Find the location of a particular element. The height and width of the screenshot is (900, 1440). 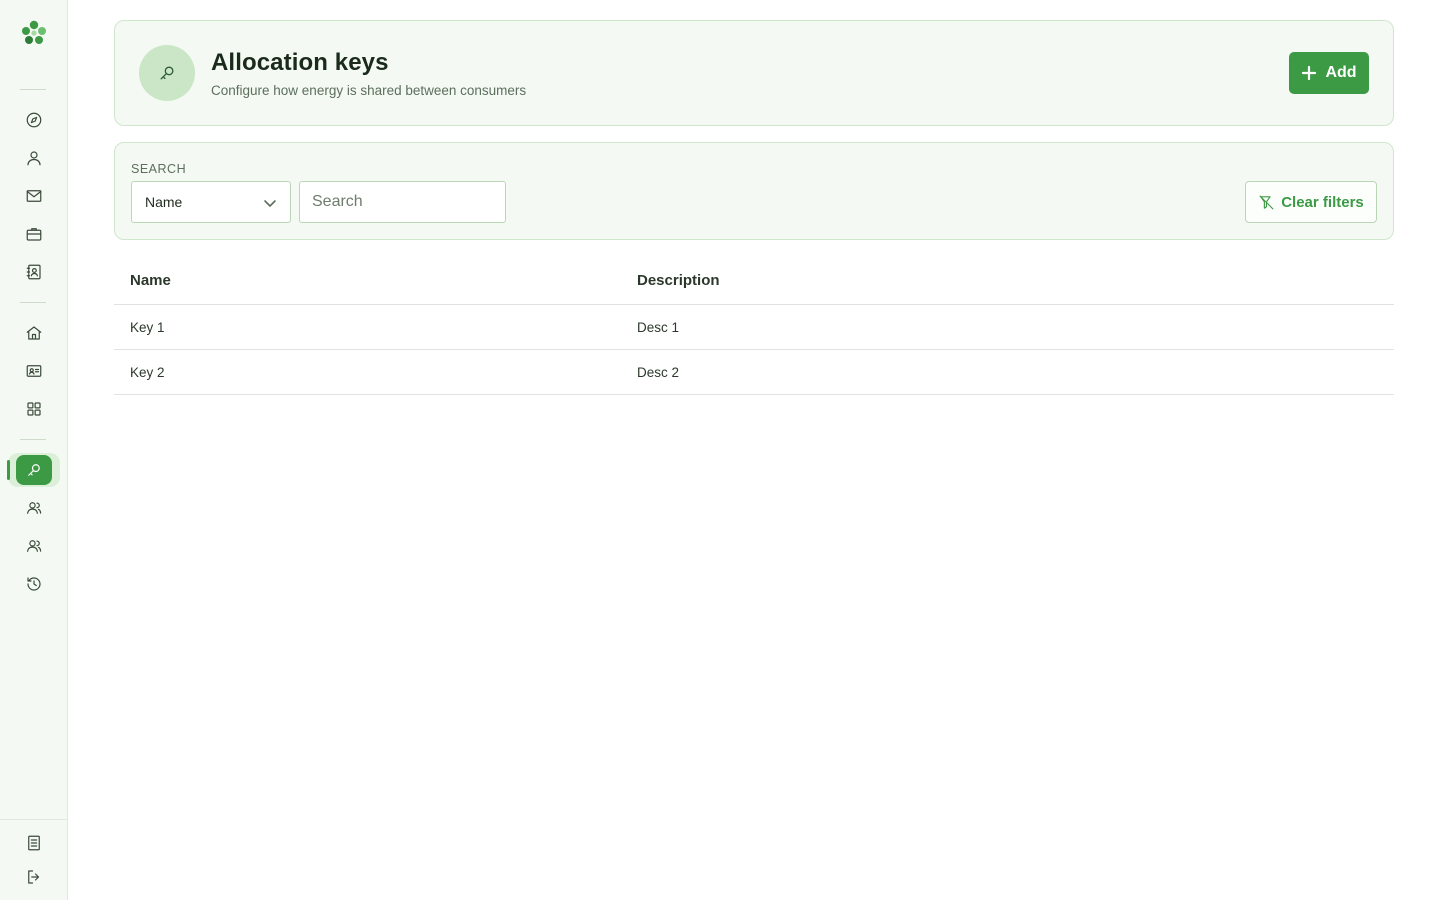

sidebar-footer-divider is located at coordinates (34, 819).